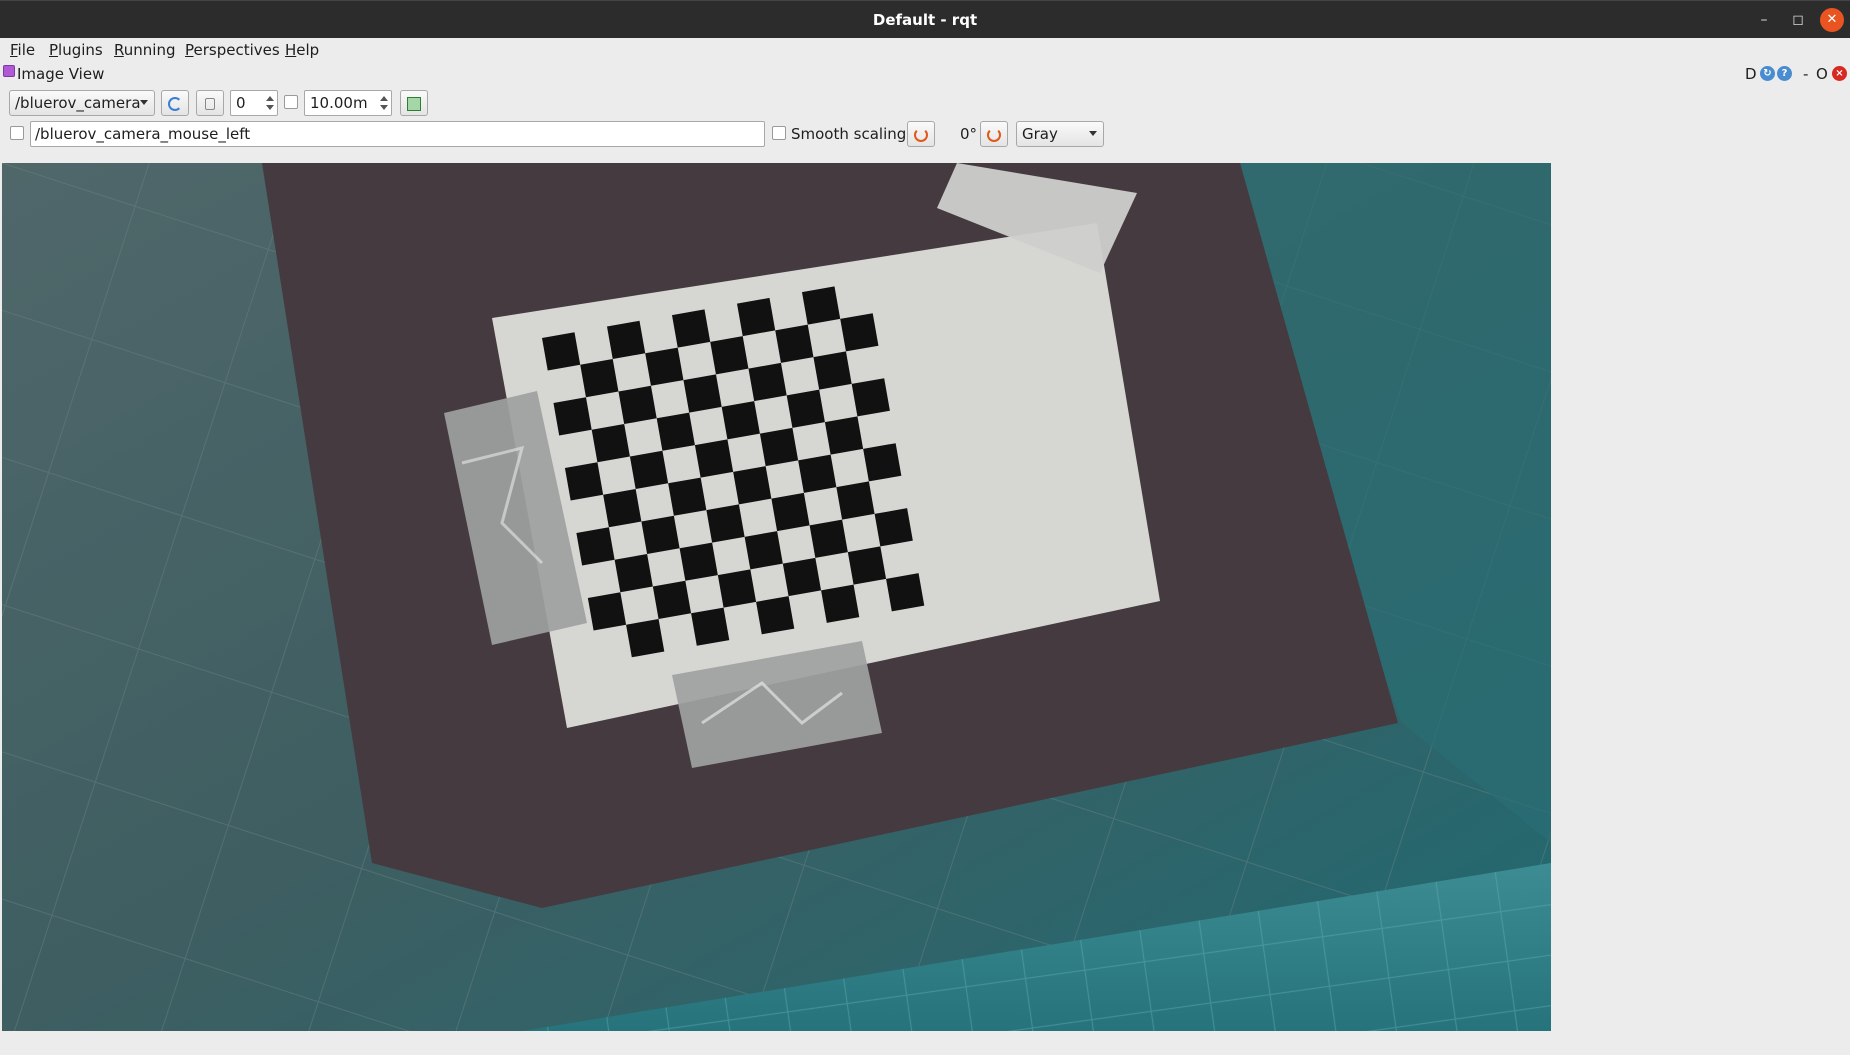 The image size is (1850, 1055). Describe the element at coordinates (26, 50) in the screenshot. I see `menu-file-label: ile` at that location.